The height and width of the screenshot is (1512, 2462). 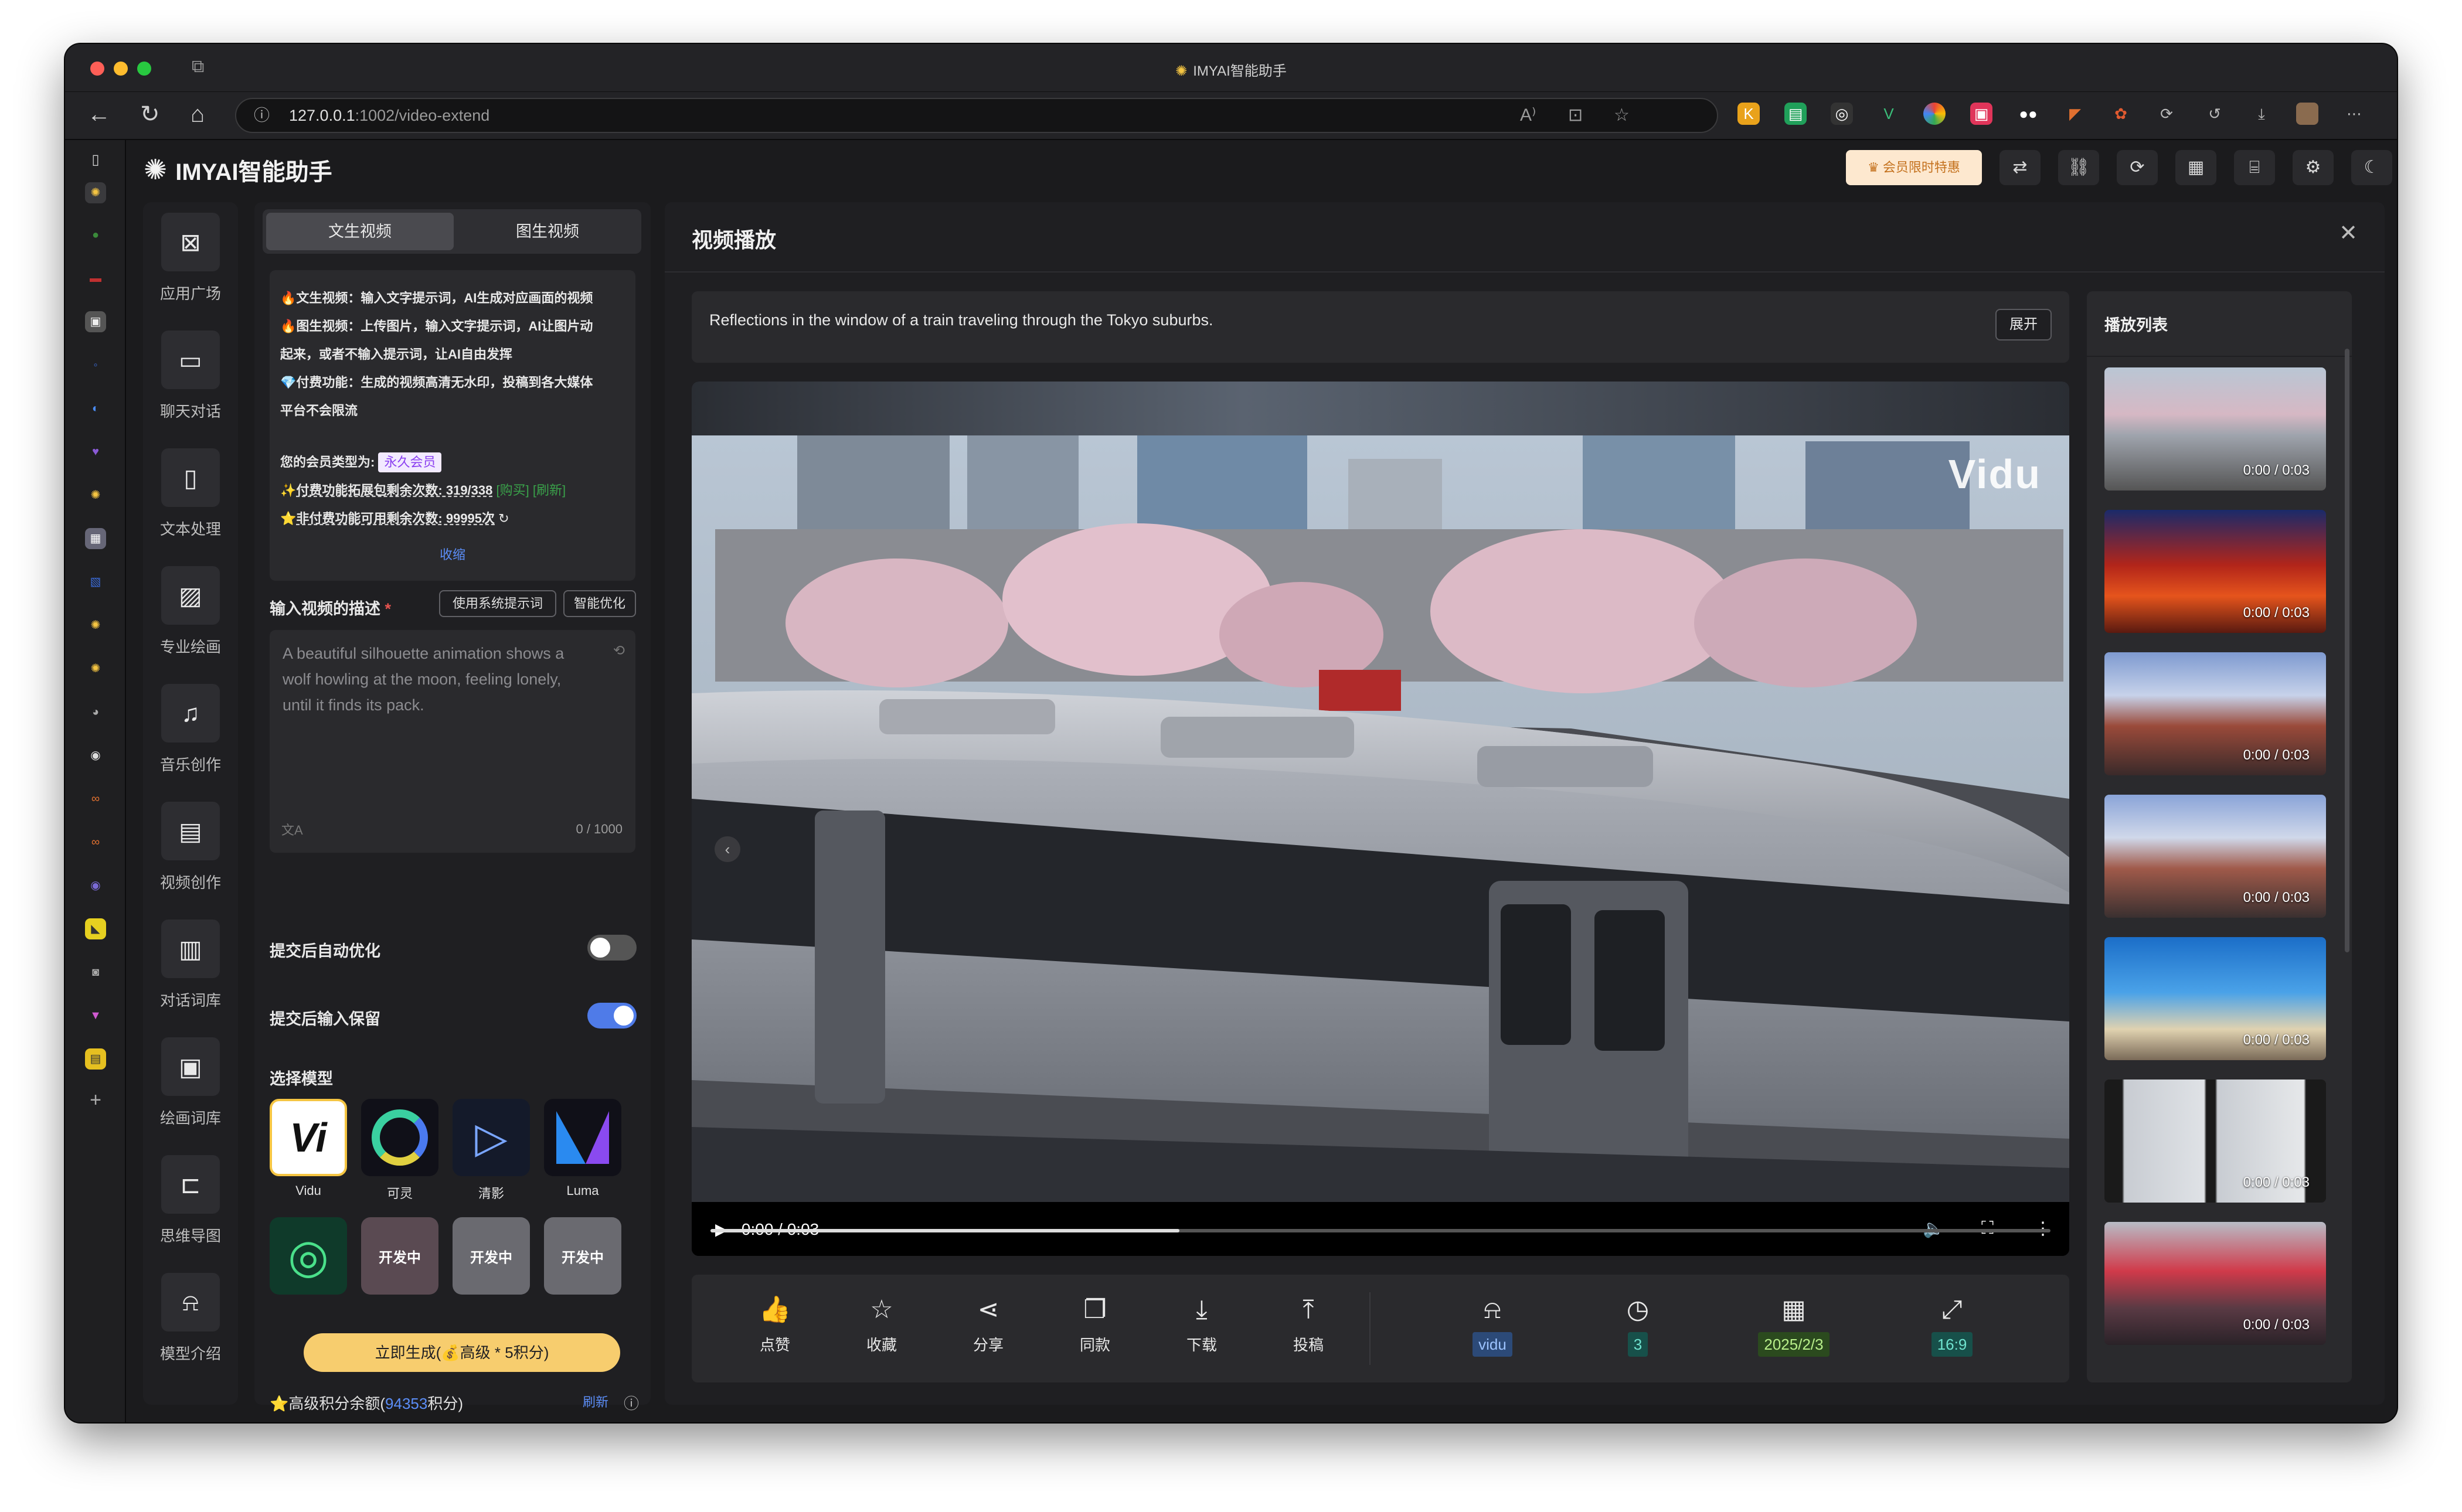 I want to click on translate-icon: ⇄, so click(x=2020, y=167).